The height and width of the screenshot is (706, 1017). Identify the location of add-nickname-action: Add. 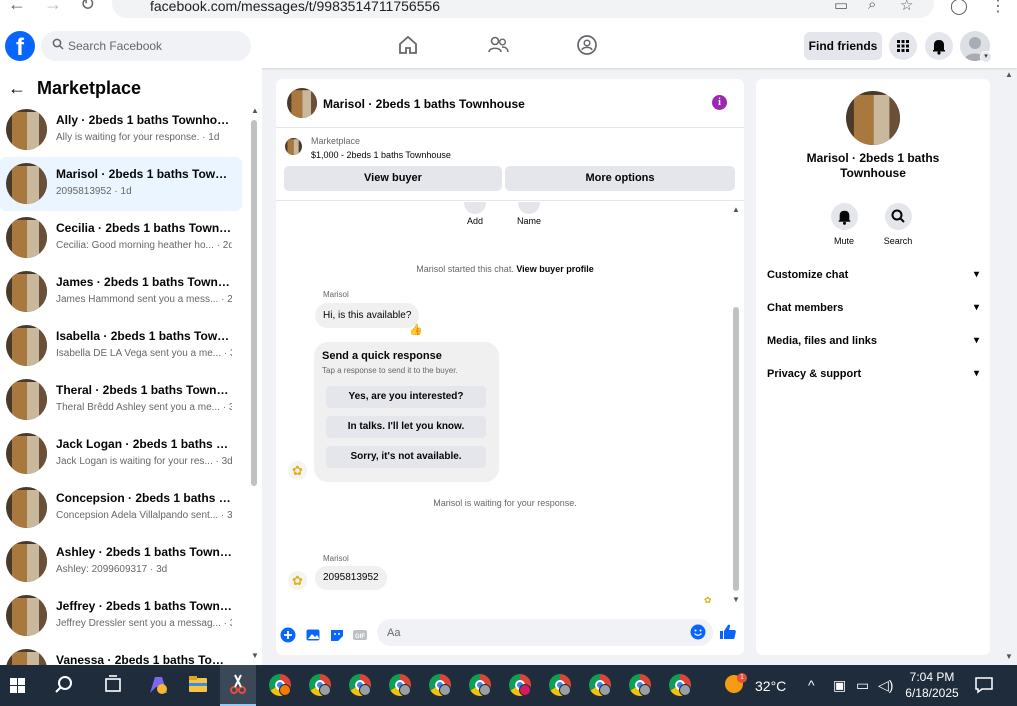
(475, 214).